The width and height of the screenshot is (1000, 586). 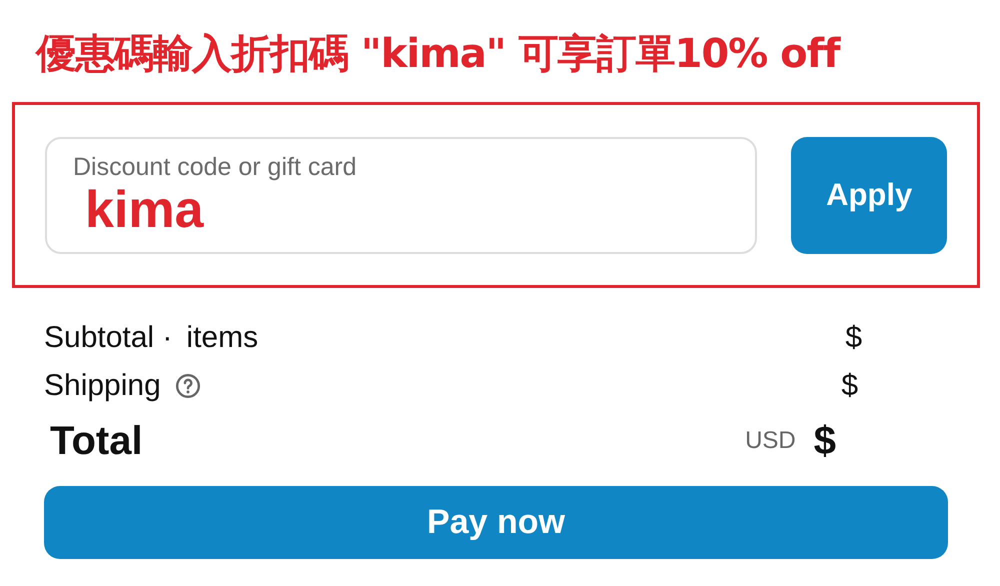 I want to click on discount-field: Discount code or gift card kima, so click(x=401, y=195).